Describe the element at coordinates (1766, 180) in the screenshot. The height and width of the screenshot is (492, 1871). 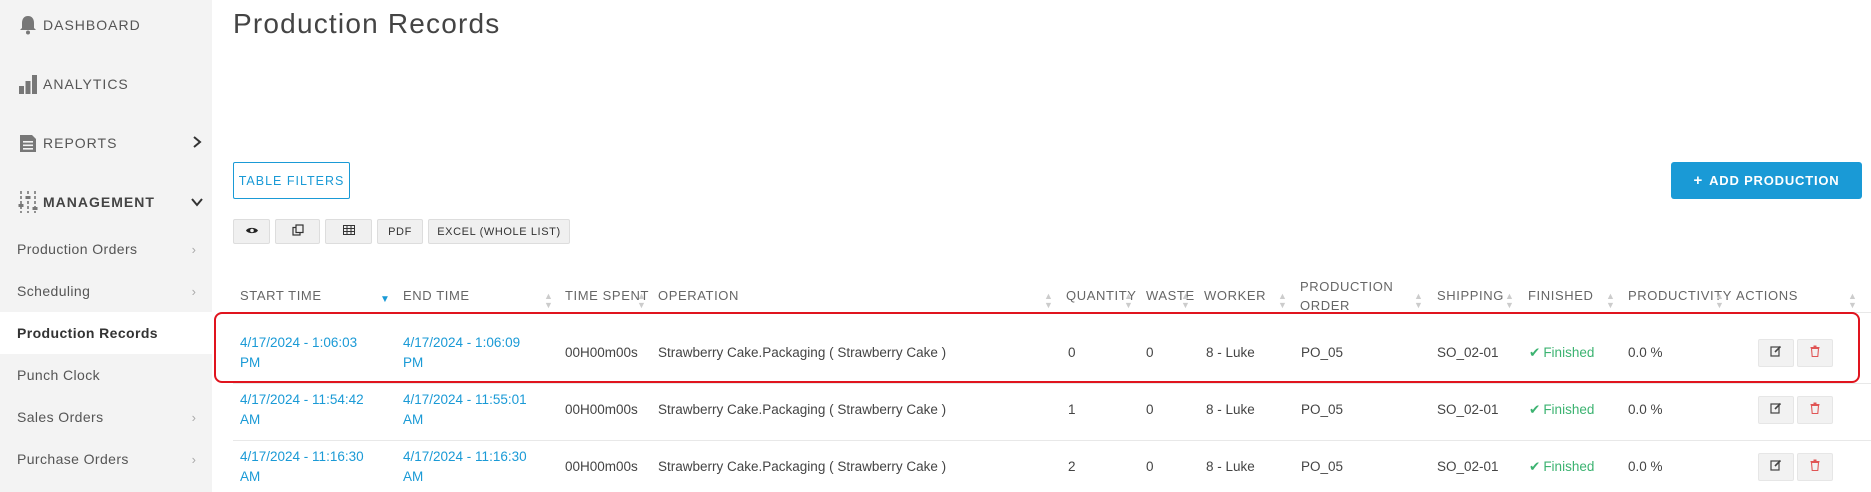
I see `add-production-button: + ADD PRODUCTION` at that location.